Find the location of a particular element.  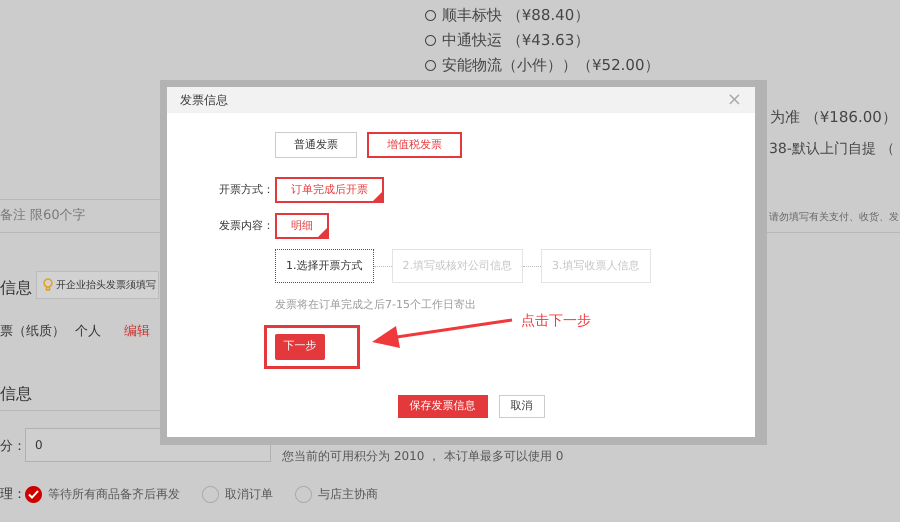

pickup-note: 38-默认上门自提 （ is located at coordinates (831, 149).